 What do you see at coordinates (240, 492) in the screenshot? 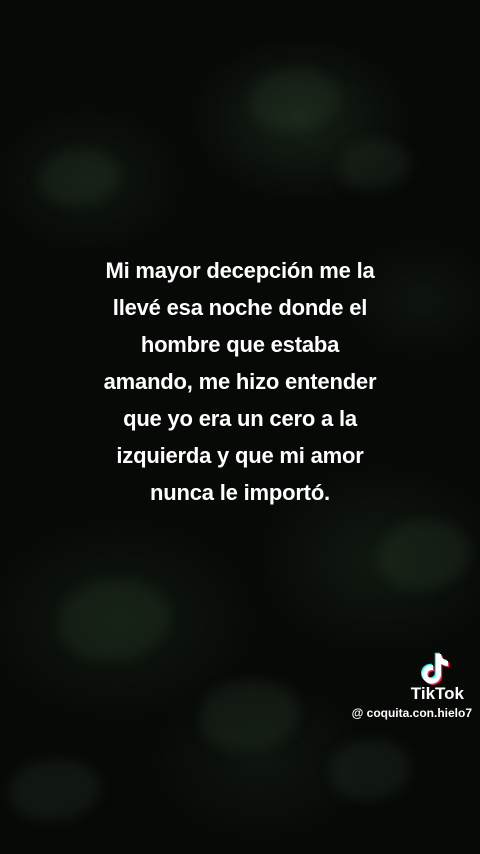
I see `message-line: nunca le importó.` at bounding box center [240, 492].